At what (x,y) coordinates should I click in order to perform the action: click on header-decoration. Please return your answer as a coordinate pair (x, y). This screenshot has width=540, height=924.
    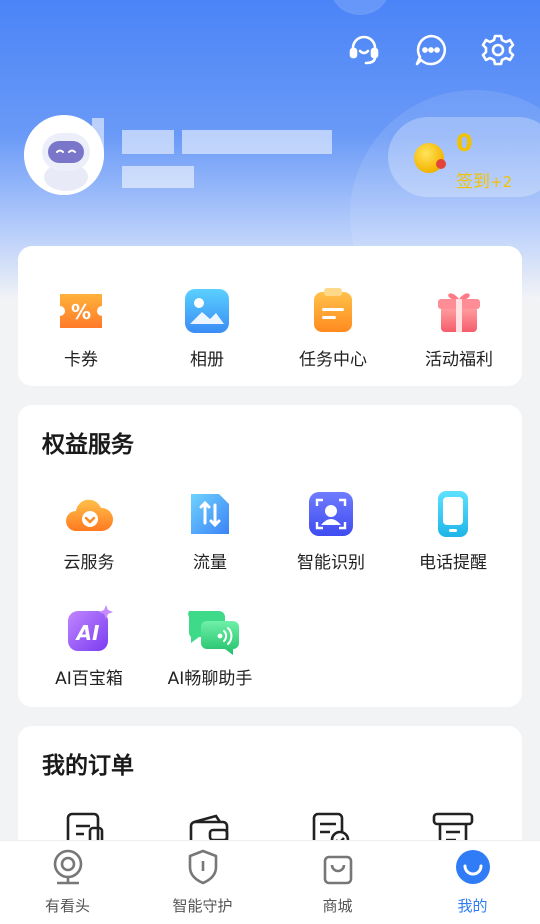
    Looking at the image, I should click on (360, 7).